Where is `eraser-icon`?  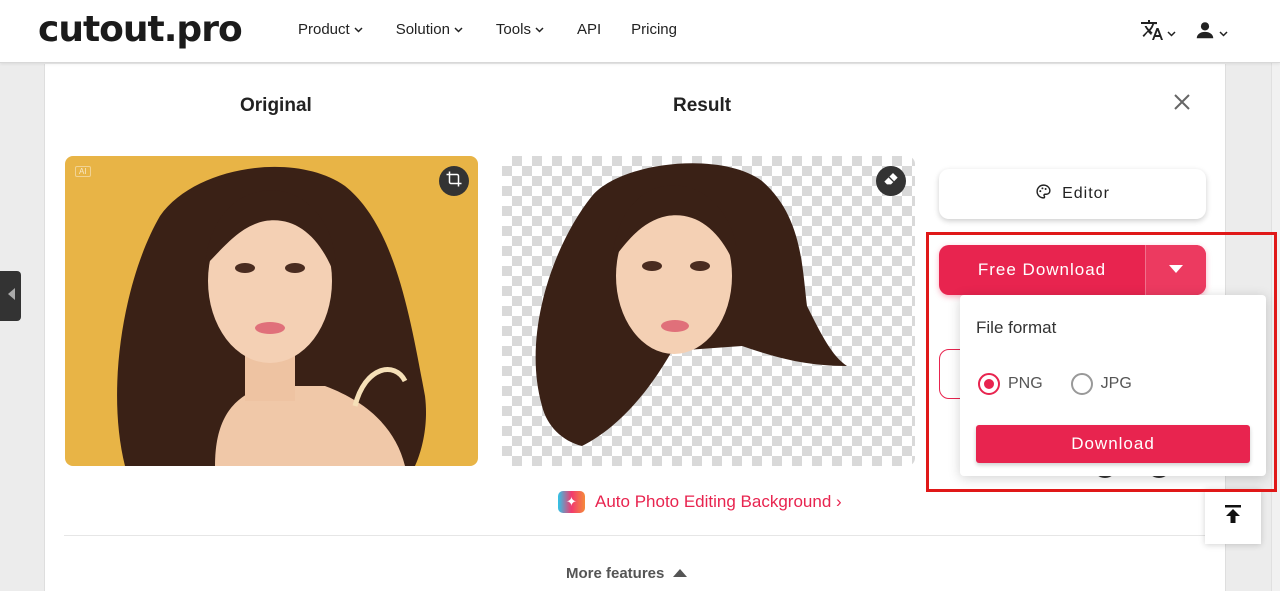
eraser-icon is located at coordinates (891, 181).